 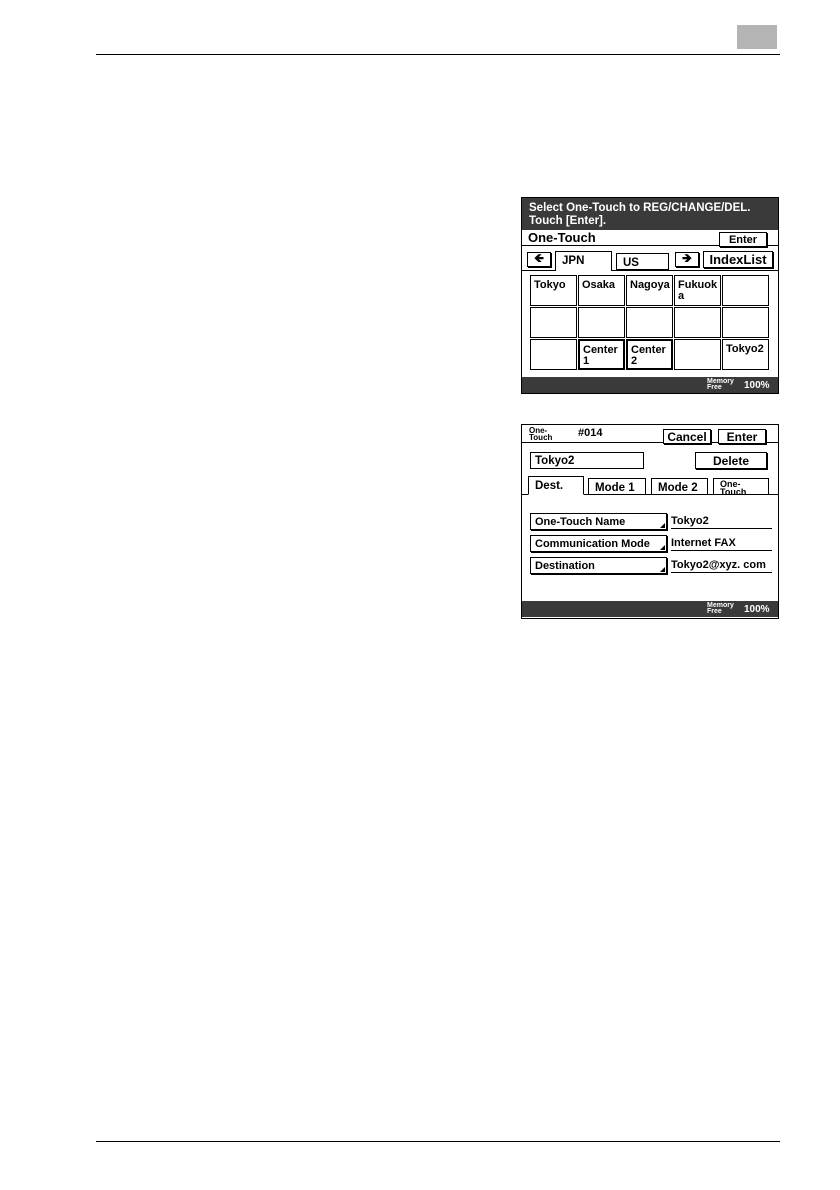 What do you see at coordinates (592, 543) in the screenshot?
I see `communication-mode-label: Communication Mode` at bounding box center [592, 543].